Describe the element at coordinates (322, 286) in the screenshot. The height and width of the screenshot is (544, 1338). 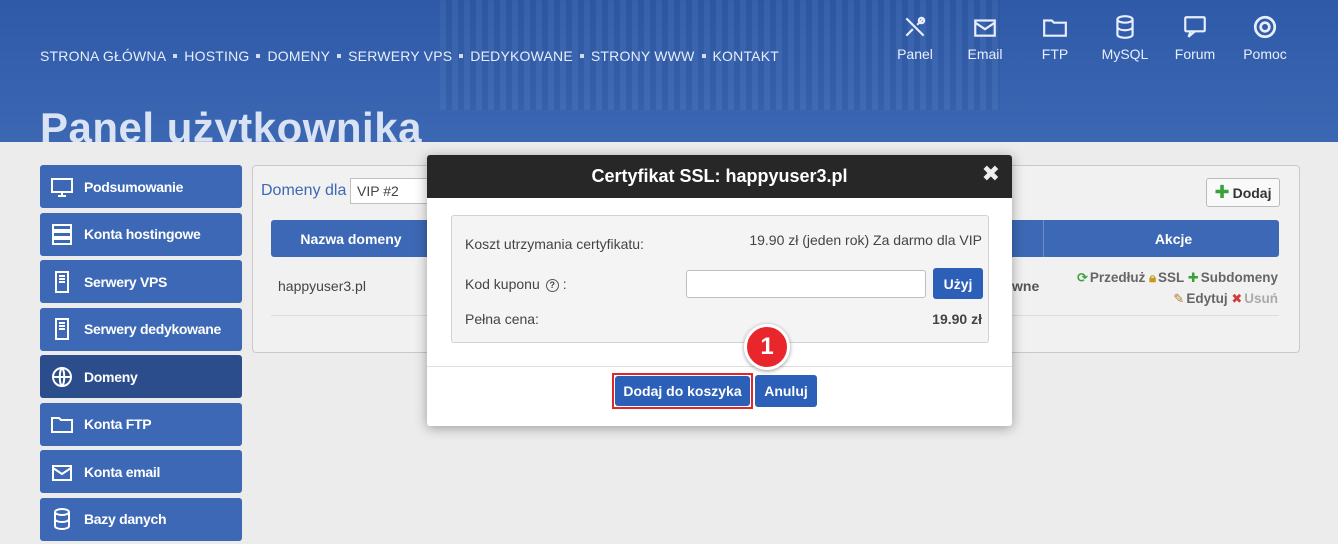
I see `domain-cell: happyuser3.pl` at that location.